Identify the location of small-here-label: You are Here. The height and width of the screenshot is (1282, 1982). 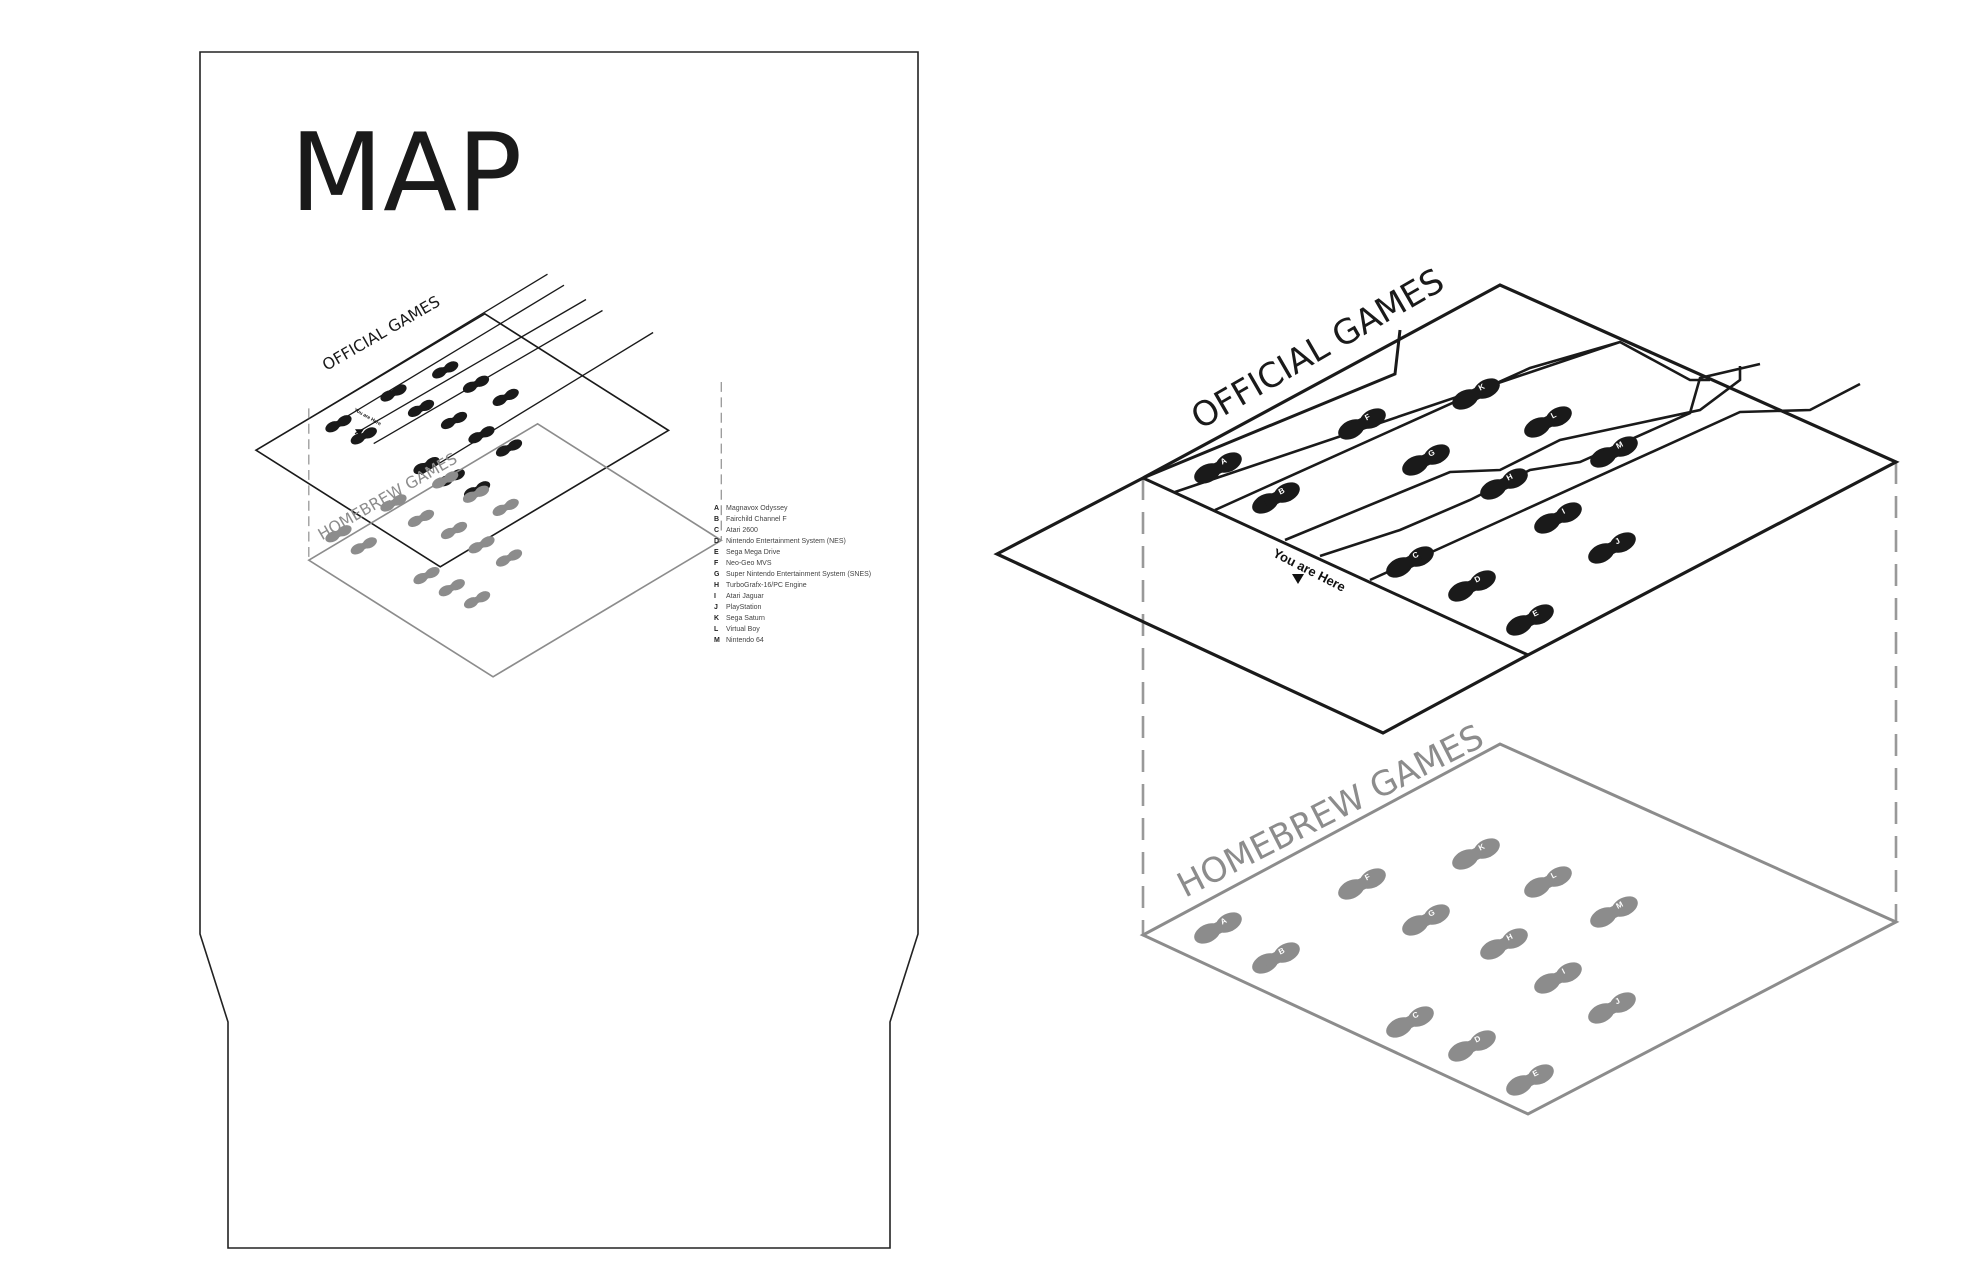
(367, 417).